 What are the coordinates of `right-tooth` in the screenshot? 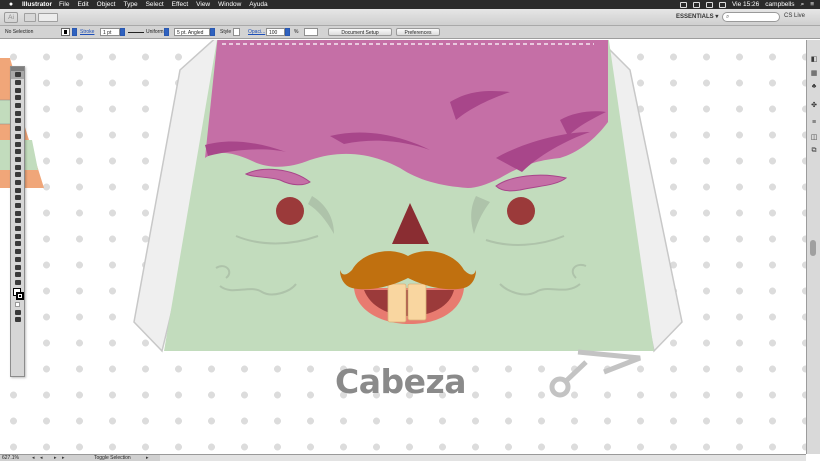 It's located at (417, 302).